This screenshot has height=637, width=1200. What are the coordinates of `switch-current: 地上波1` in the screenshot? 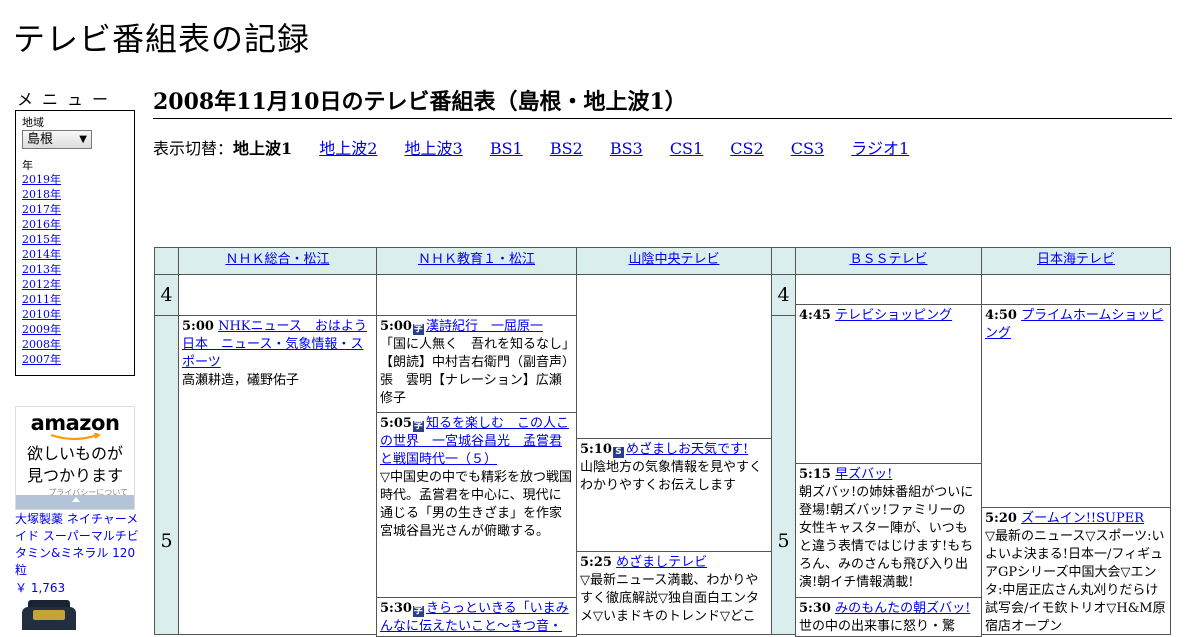 It's located at (263, 148).